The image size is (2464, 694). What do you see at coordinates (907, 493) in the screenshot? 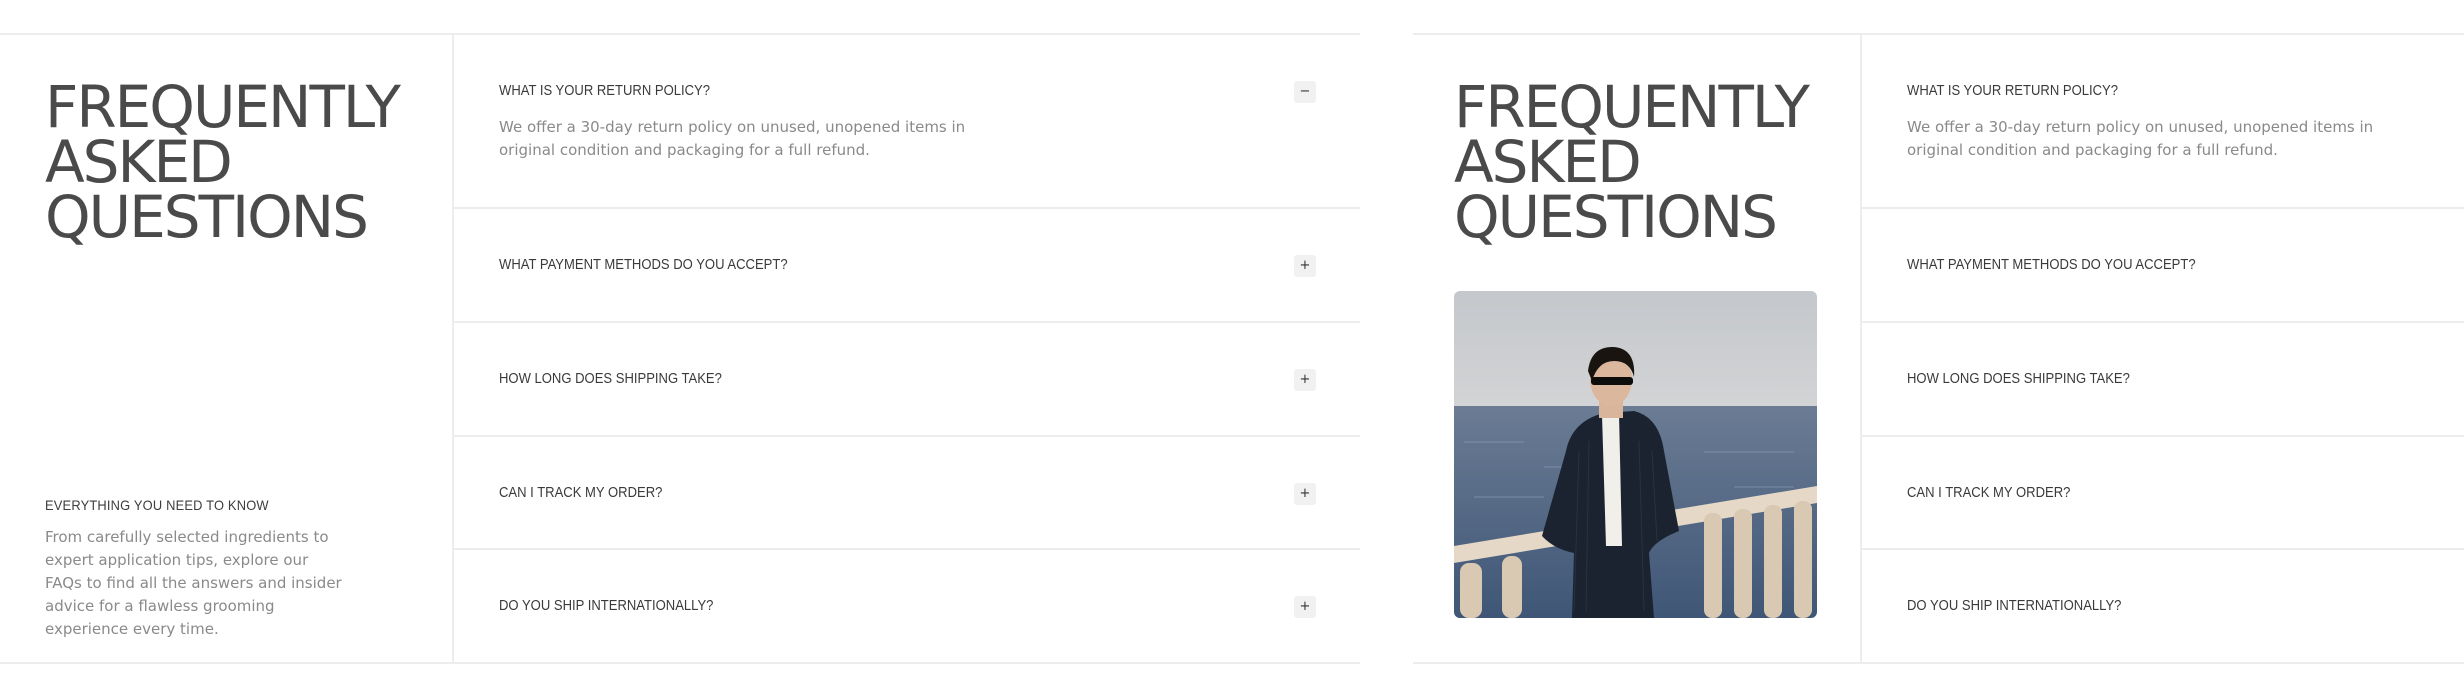
I see `faq-item-track-order: CAN I TRACK MY ORDER? +` at bounding box center [907, 493].